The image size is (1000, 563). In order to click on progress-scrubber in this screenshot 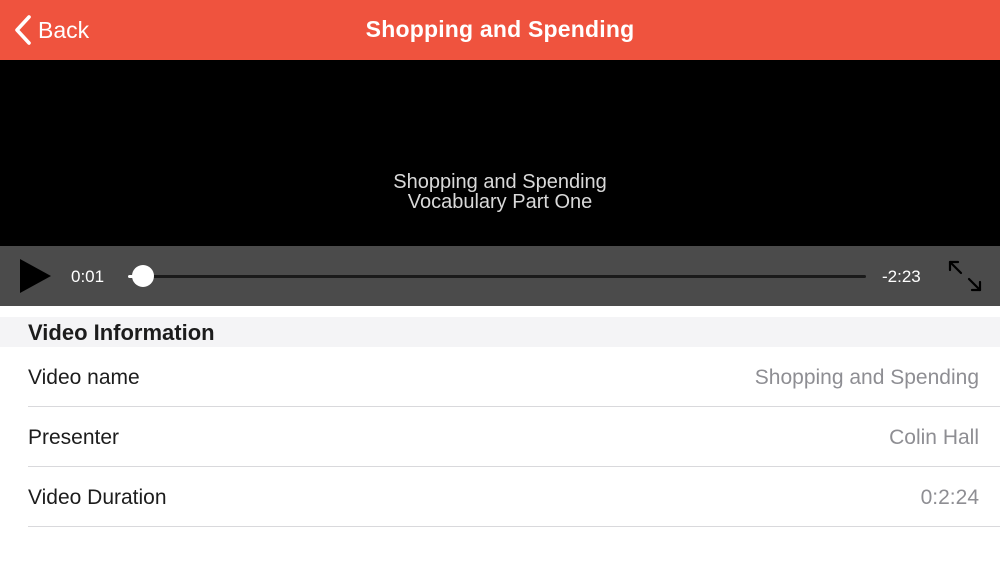, I will do `click(497, 276)`.